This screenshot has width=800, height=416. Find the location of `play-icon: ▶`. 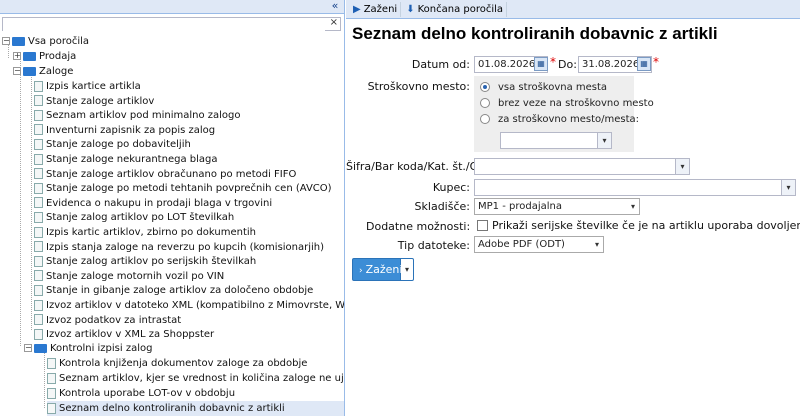

play-icon: ▶ is located at coordinates (357, 9).